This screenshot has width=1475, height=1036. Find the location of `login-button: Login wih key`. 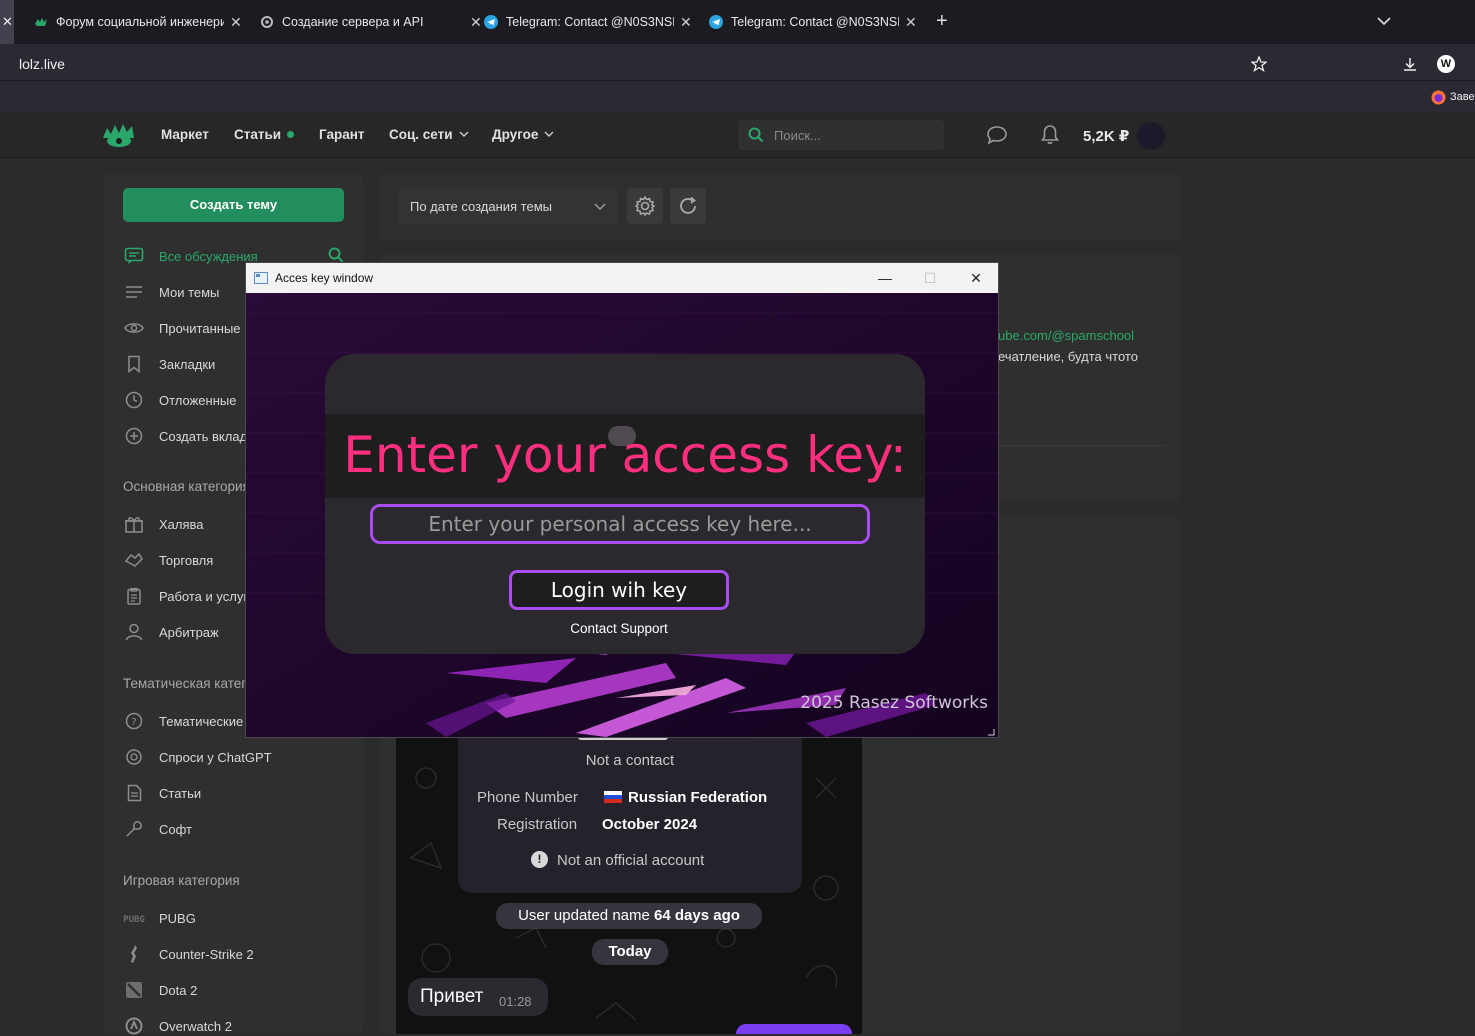

login-button: Login wih key is located at coordinates (619, 590).